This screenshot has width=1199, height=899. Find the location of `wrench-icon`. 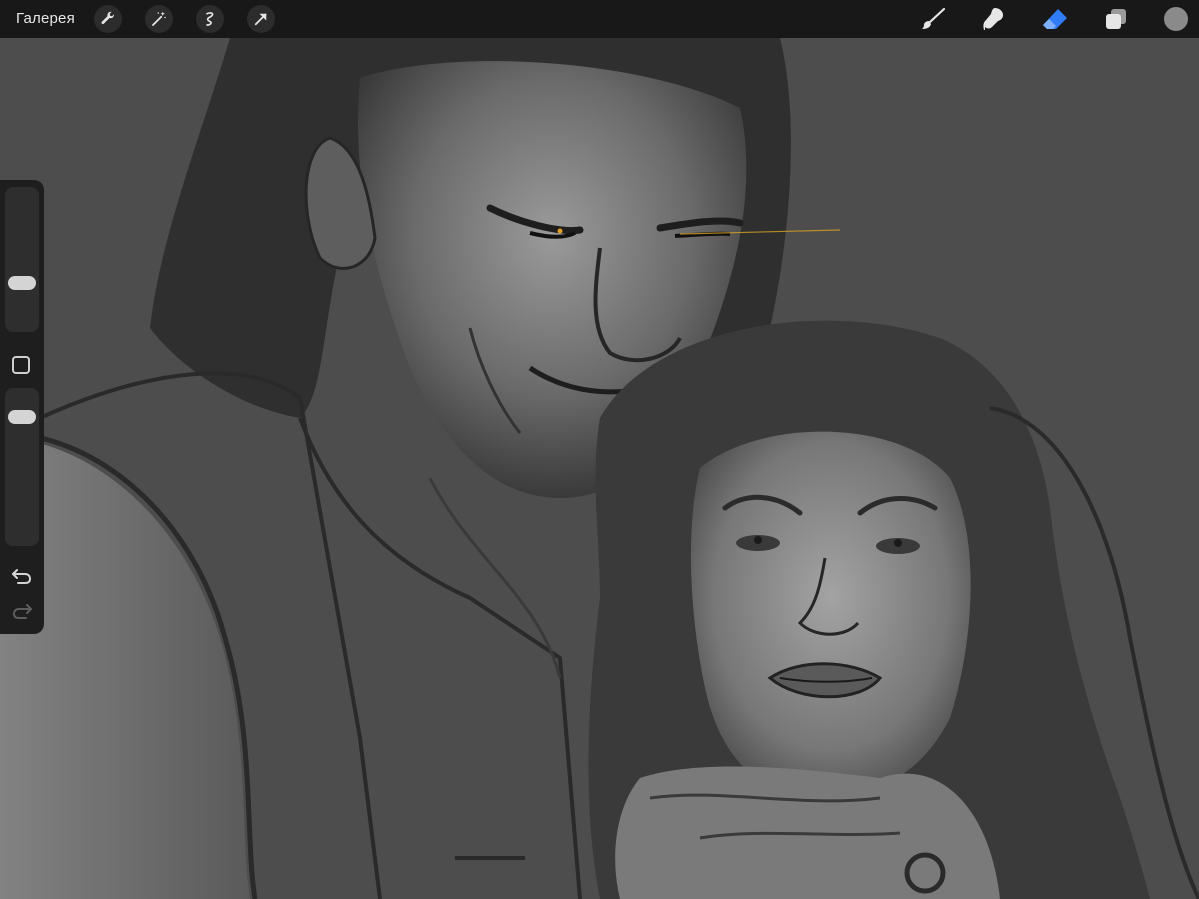

wrench-icon is located at coordinates (108, 18).